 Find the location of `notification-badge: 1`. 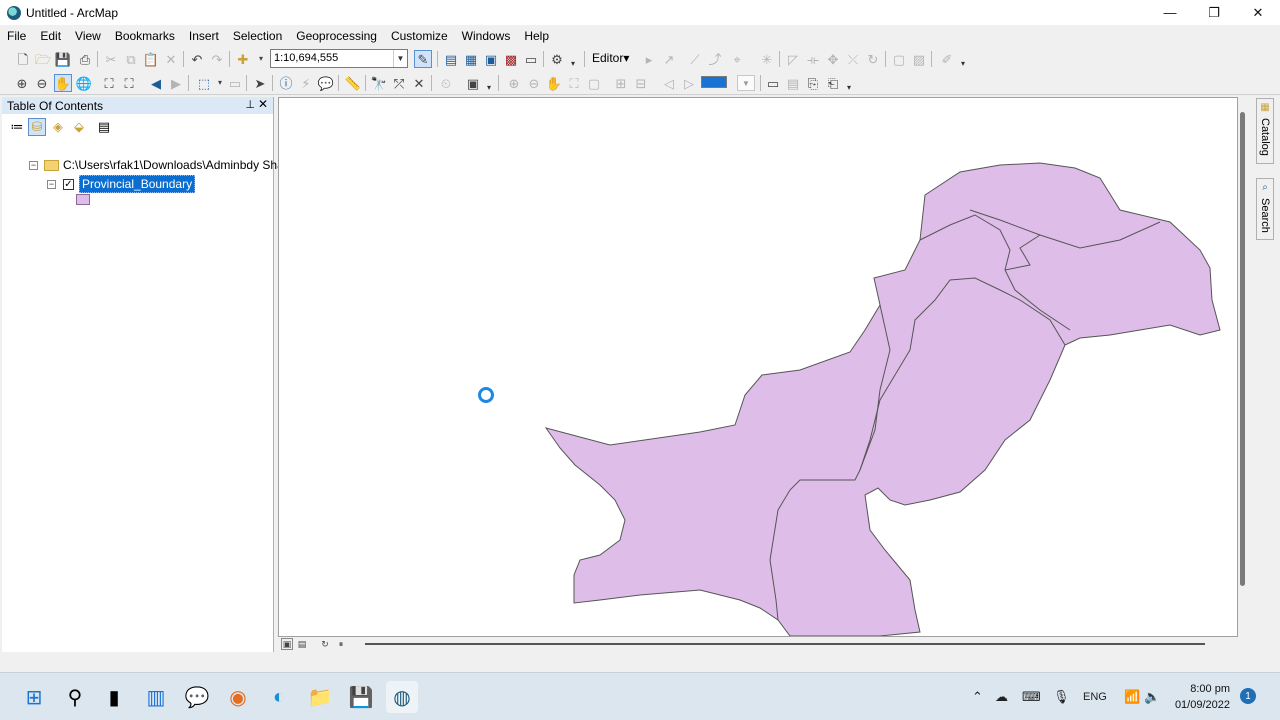

notification-badge: 1 is located at coordinates (1248, 696).